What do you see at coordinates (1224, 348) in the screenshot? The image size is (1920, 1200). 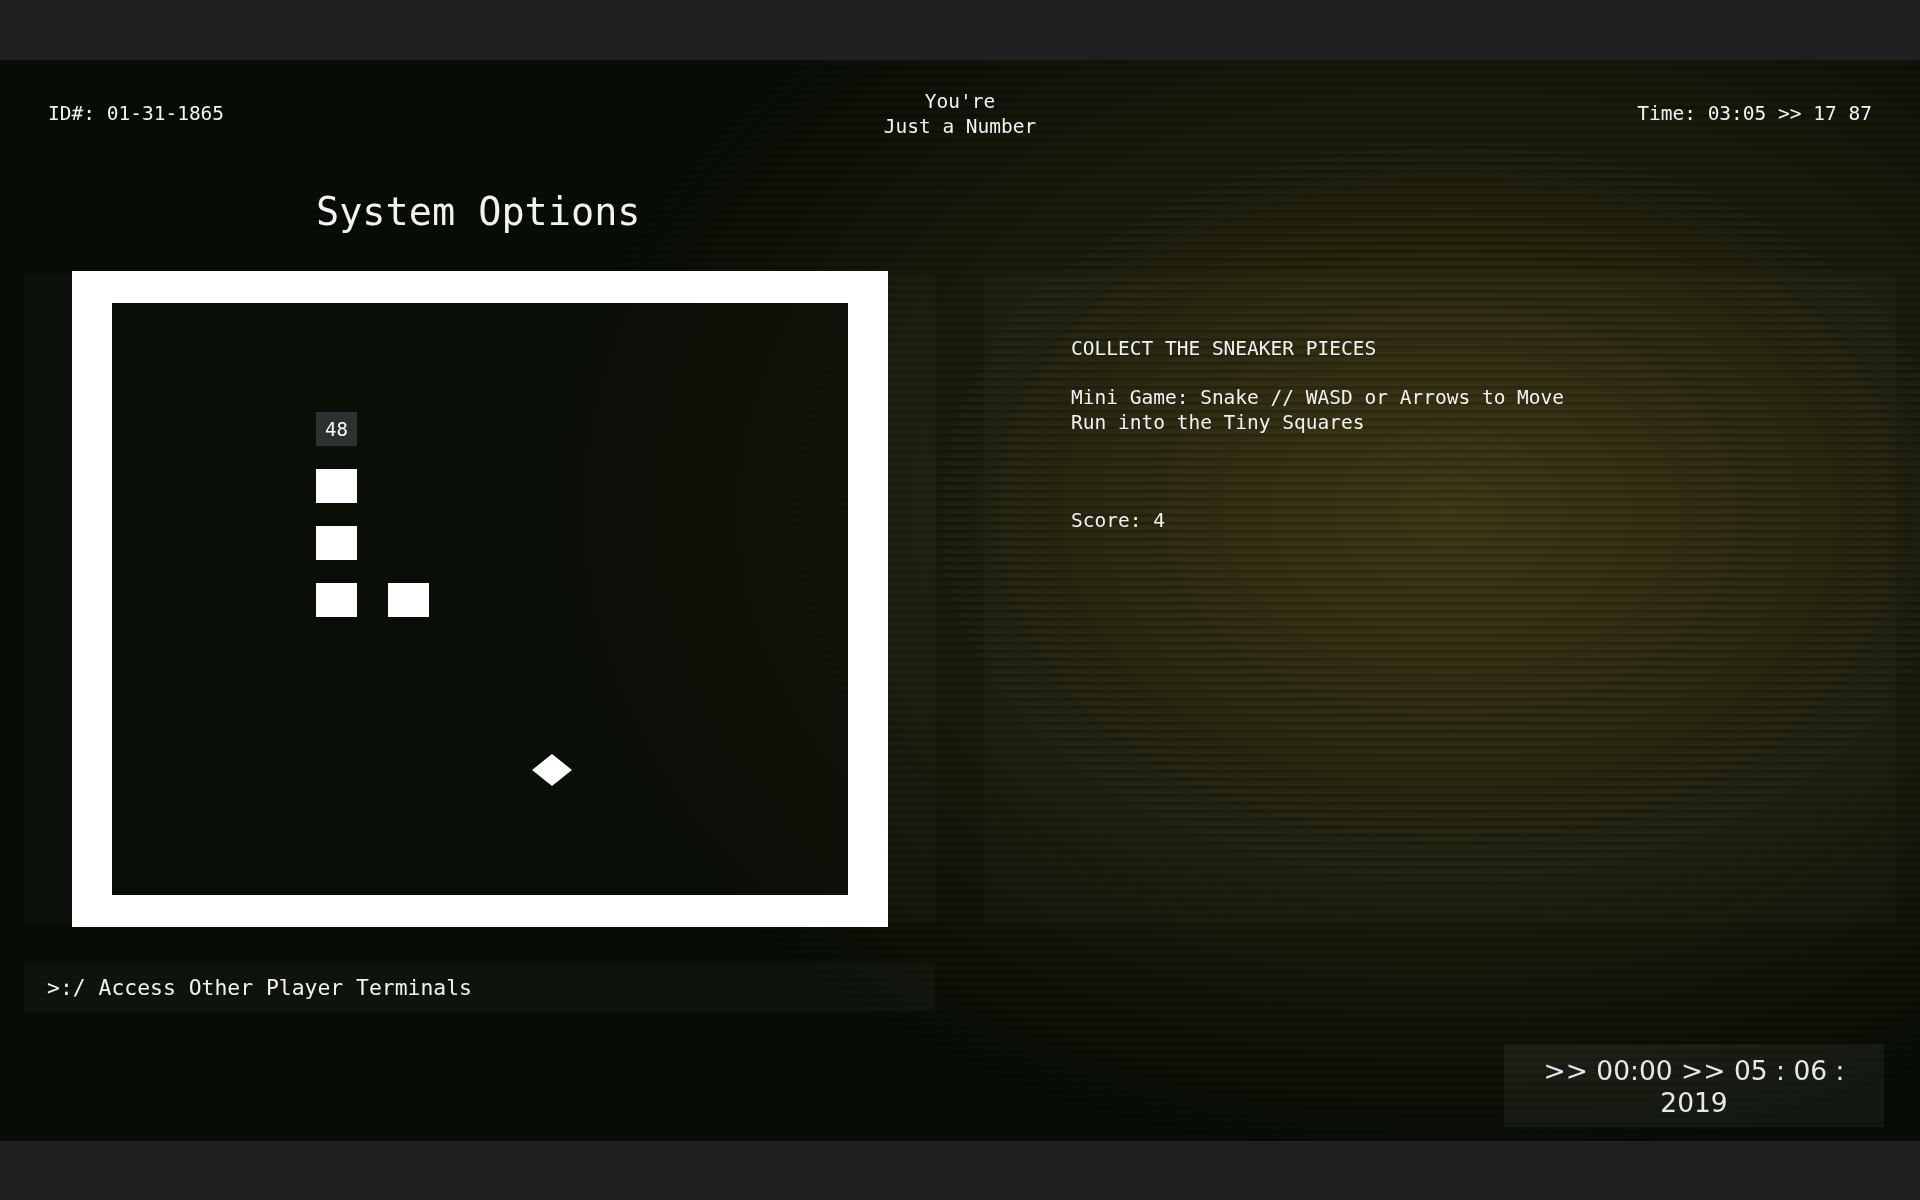 I see `info-heading: COLLECT THE SNEAKER PIECES` at bounding box center [1224, 348].